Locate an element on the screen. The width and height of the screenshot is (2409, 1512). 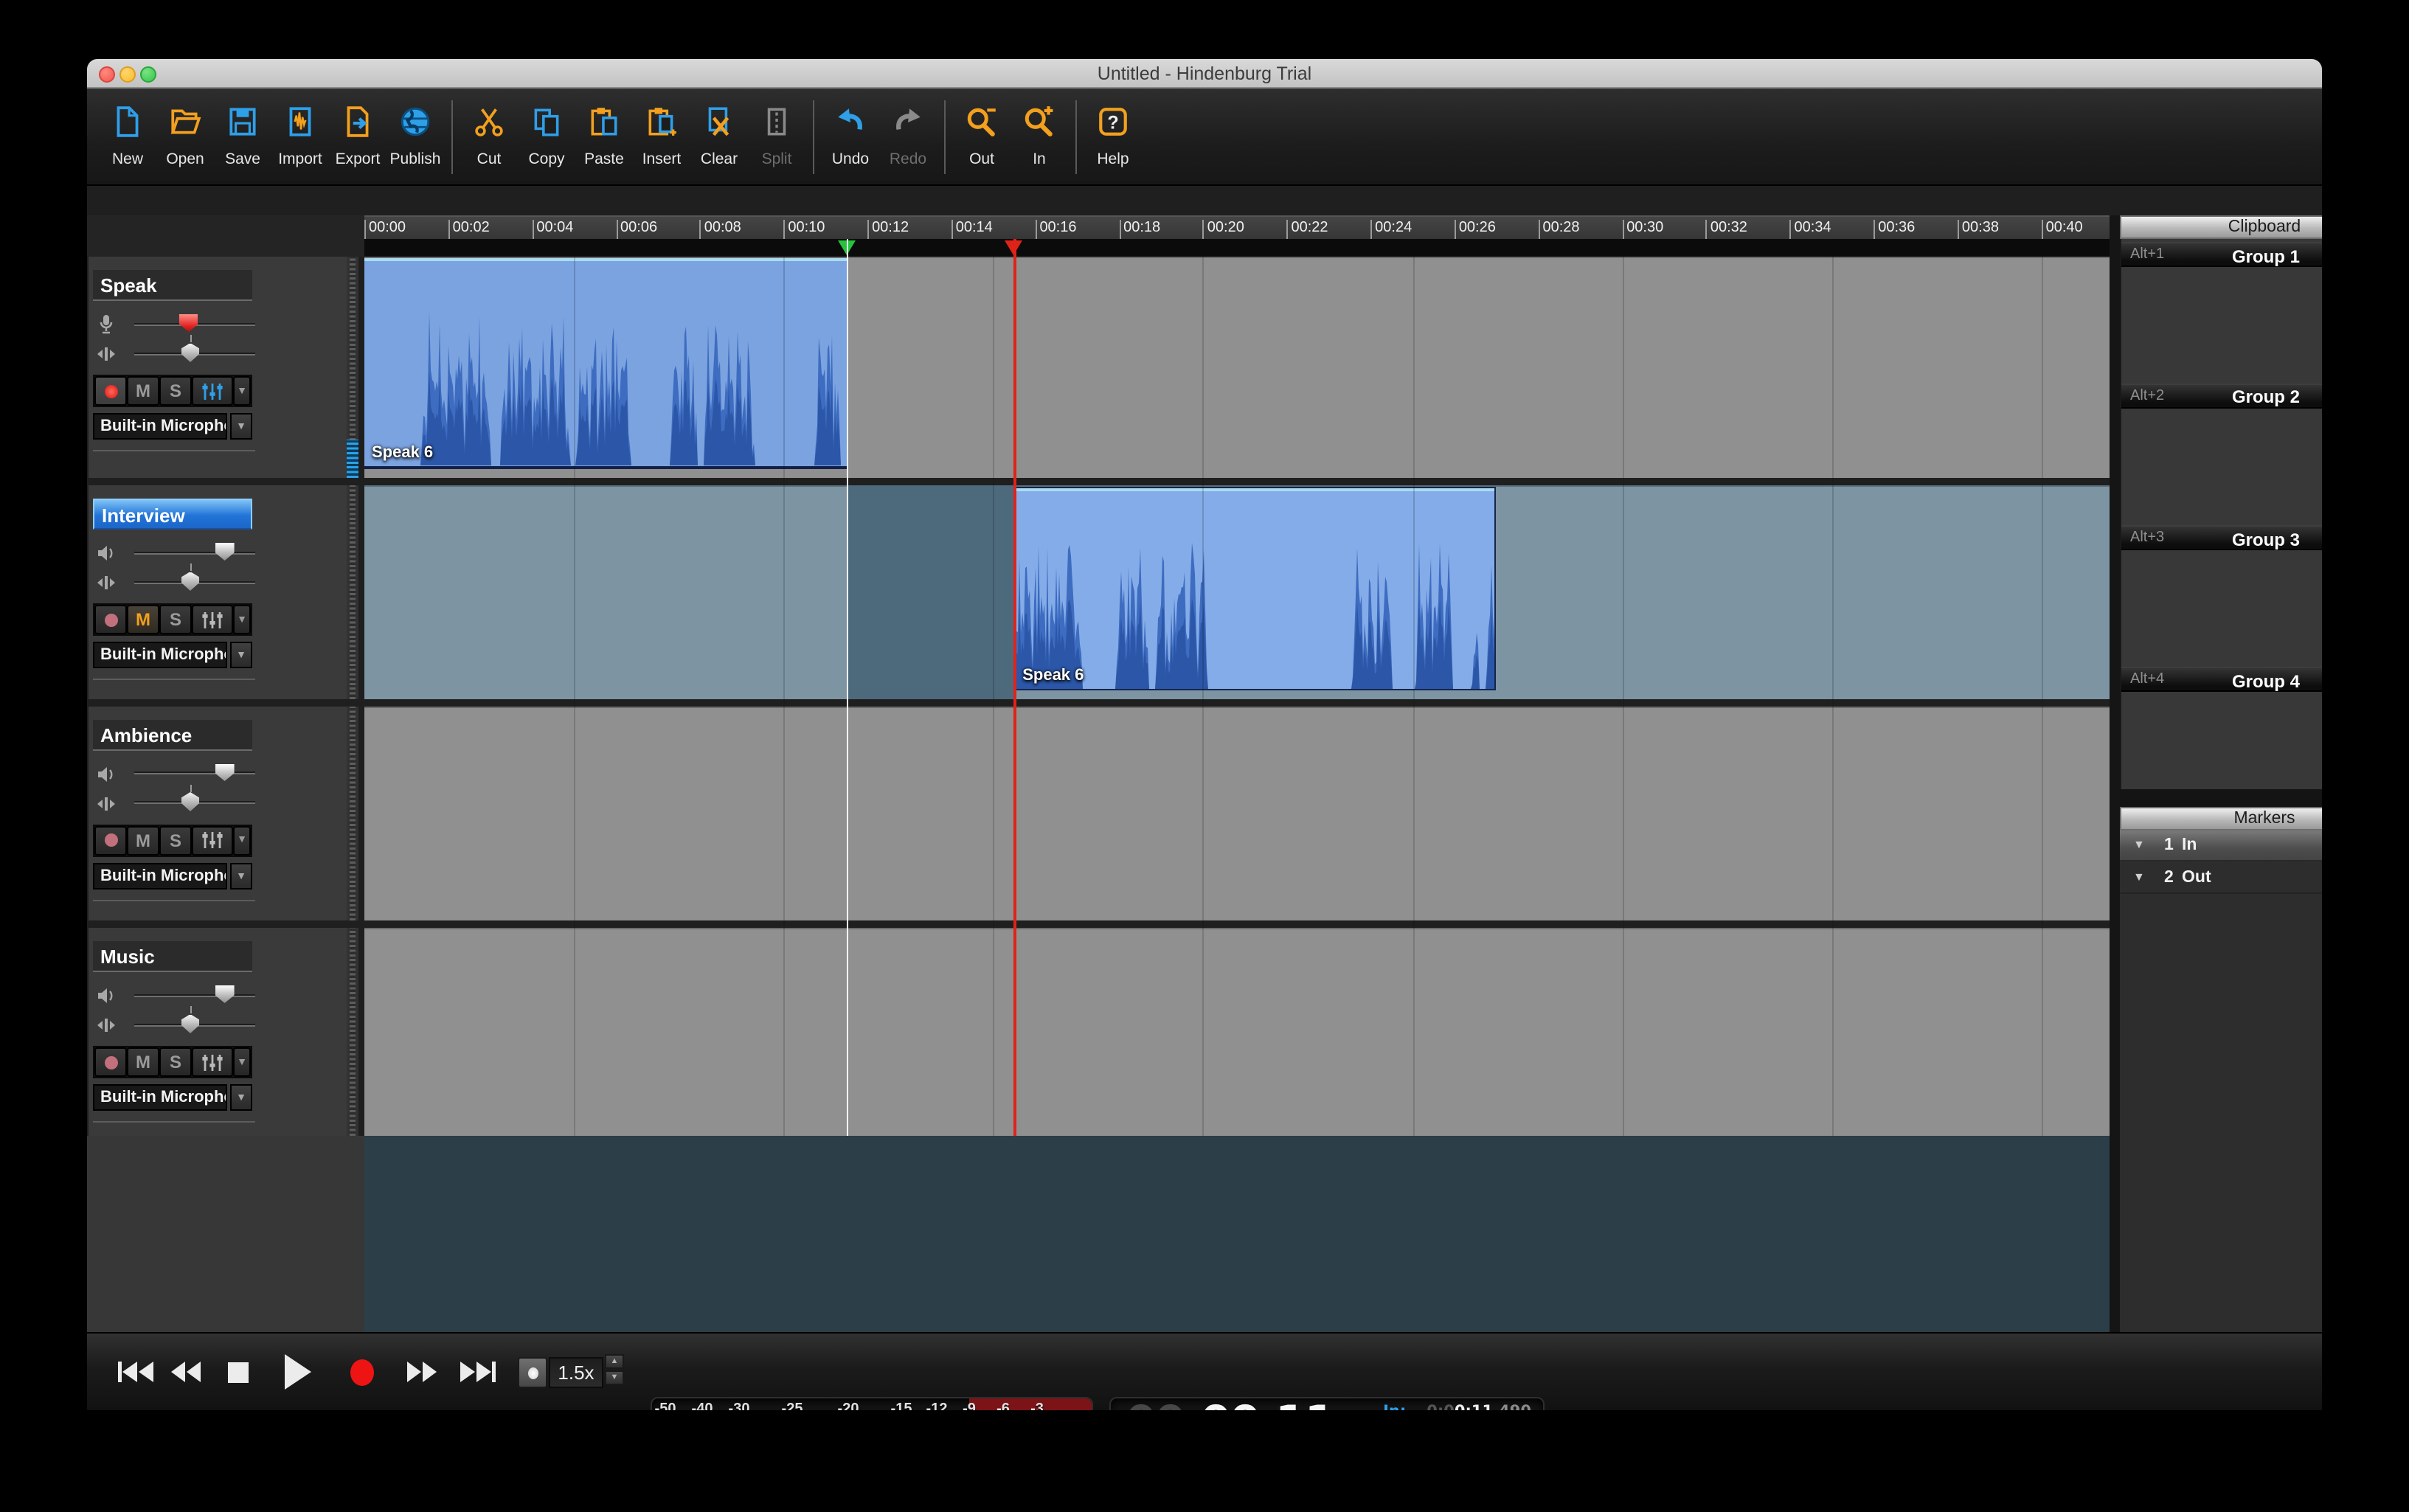
toolbar-button-export: Export is located at coordinates (358, 136).